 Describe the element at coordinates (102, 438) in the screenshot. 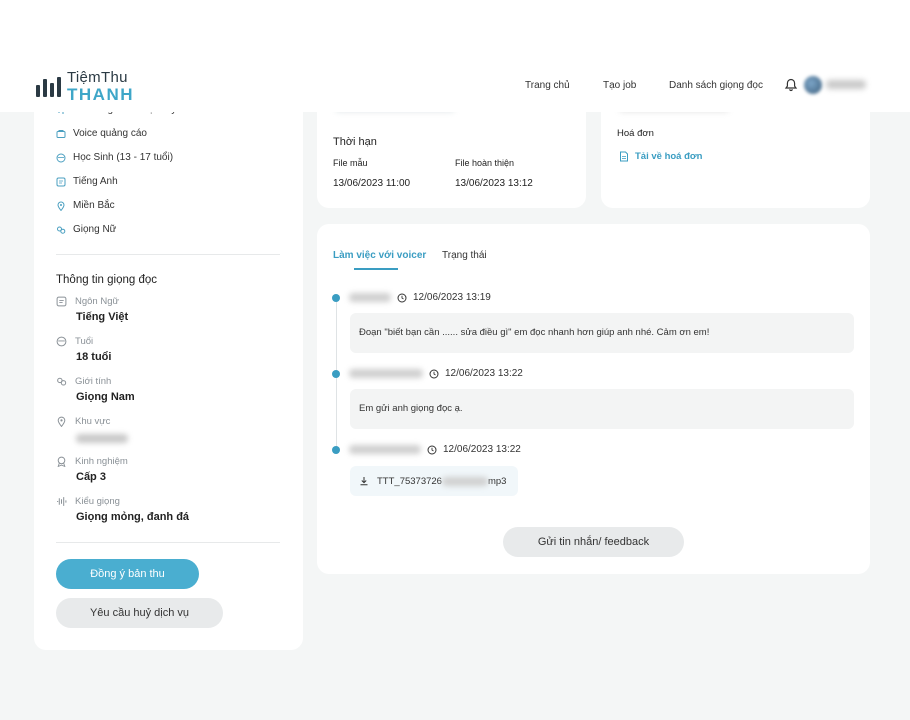

I see `info-value-region-blurred` at that location.